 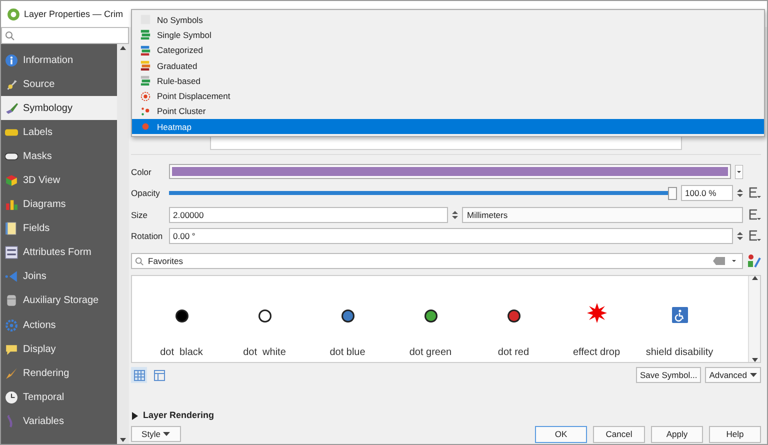 What do you see at coordinates (677, 434) in the screenshot?
I see `dialog-button: Apply` at bounding box center [677, 434].